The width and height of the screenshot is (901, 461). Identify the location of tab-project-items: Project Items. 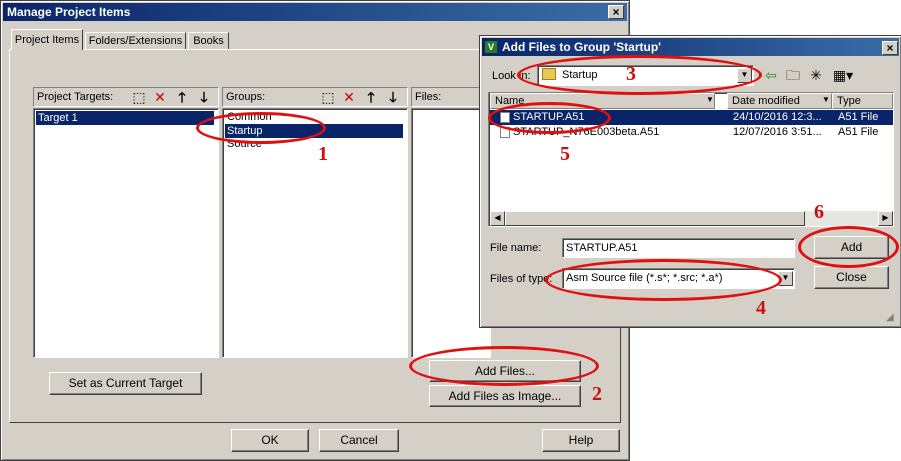
(47, 39).